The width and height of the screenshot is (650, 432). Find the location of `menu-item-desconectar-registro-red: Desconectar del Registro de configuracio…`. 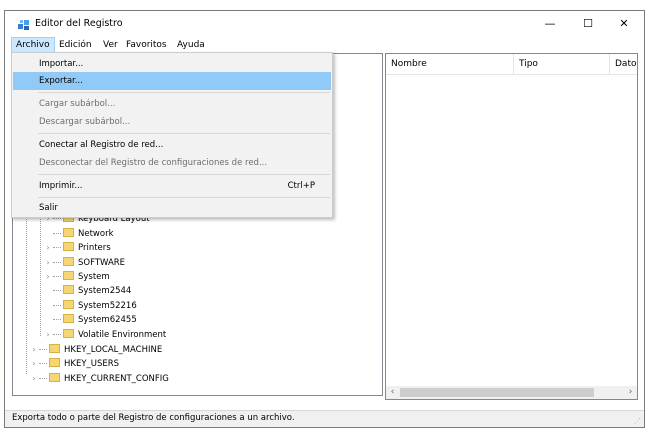

menu-item-desconectar-registro-red: Desconectar del Registro de configuracio… is located at coordinates (172, 163).